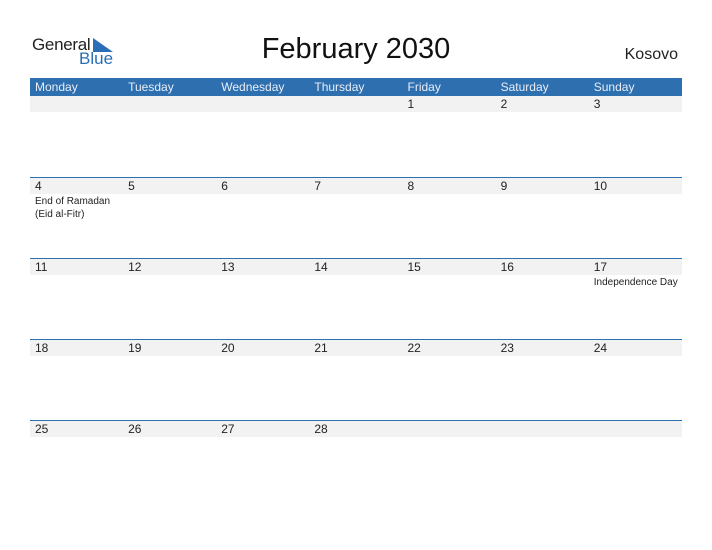 Image resolution: width=712 pixels, height=550 pixels. What do you see at coordinates (507, 267) in the screenshot?
I see `day-number: 16` at bounding box center [507, 267].